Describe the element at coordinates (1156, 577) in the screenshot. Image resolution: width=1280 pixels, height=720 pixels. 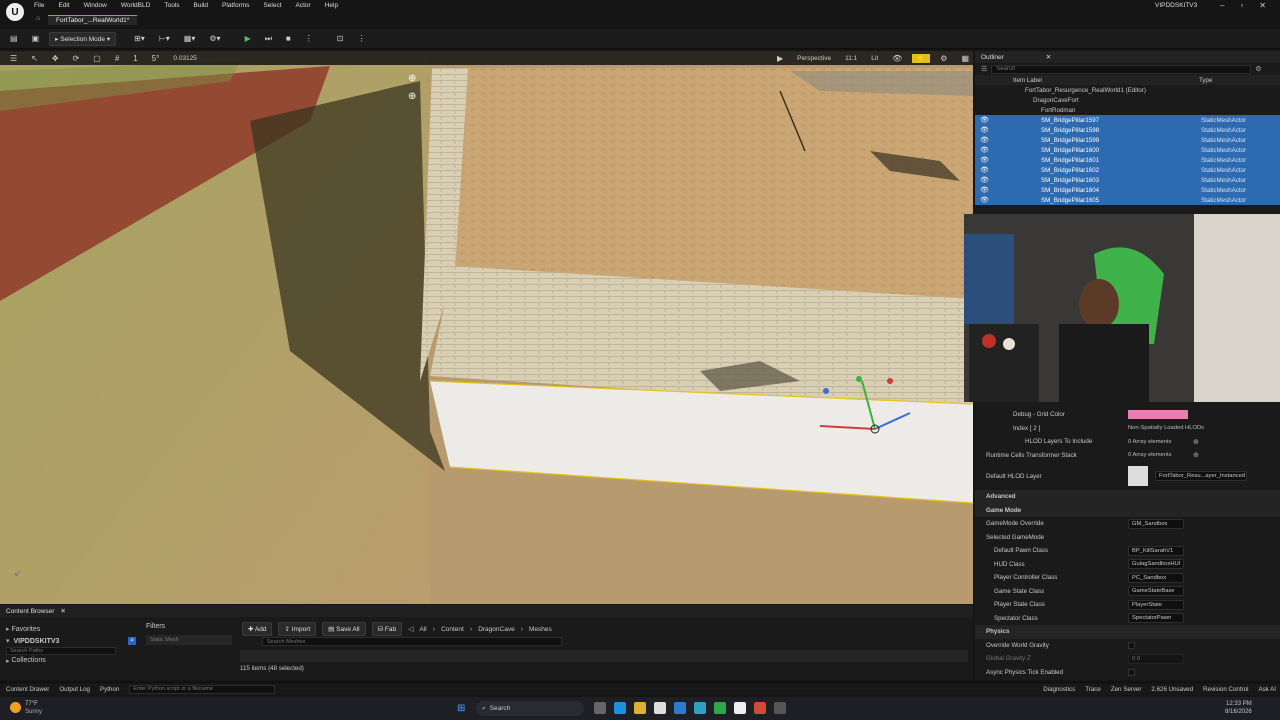
I see `class-dropdown: PC_Sandbox` at that location.